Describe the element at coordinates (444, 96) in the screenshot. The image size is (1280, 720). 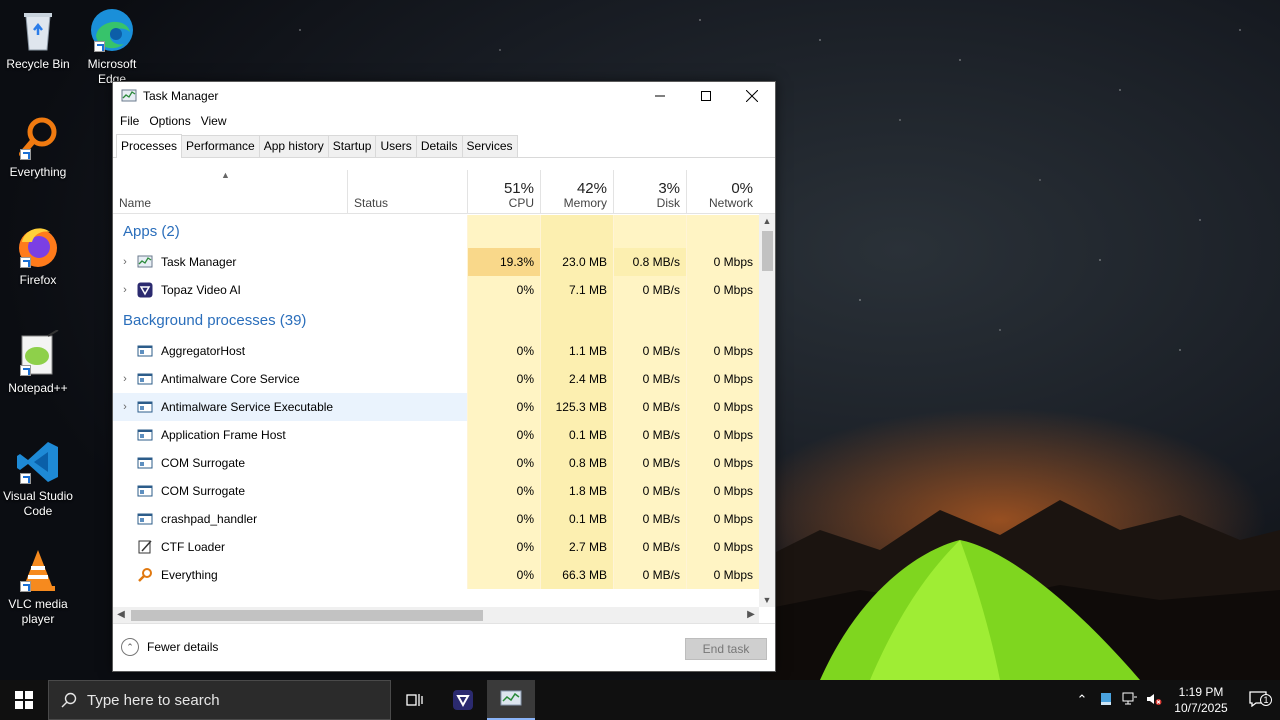
I see `title-bar: Task Manager` at that location.